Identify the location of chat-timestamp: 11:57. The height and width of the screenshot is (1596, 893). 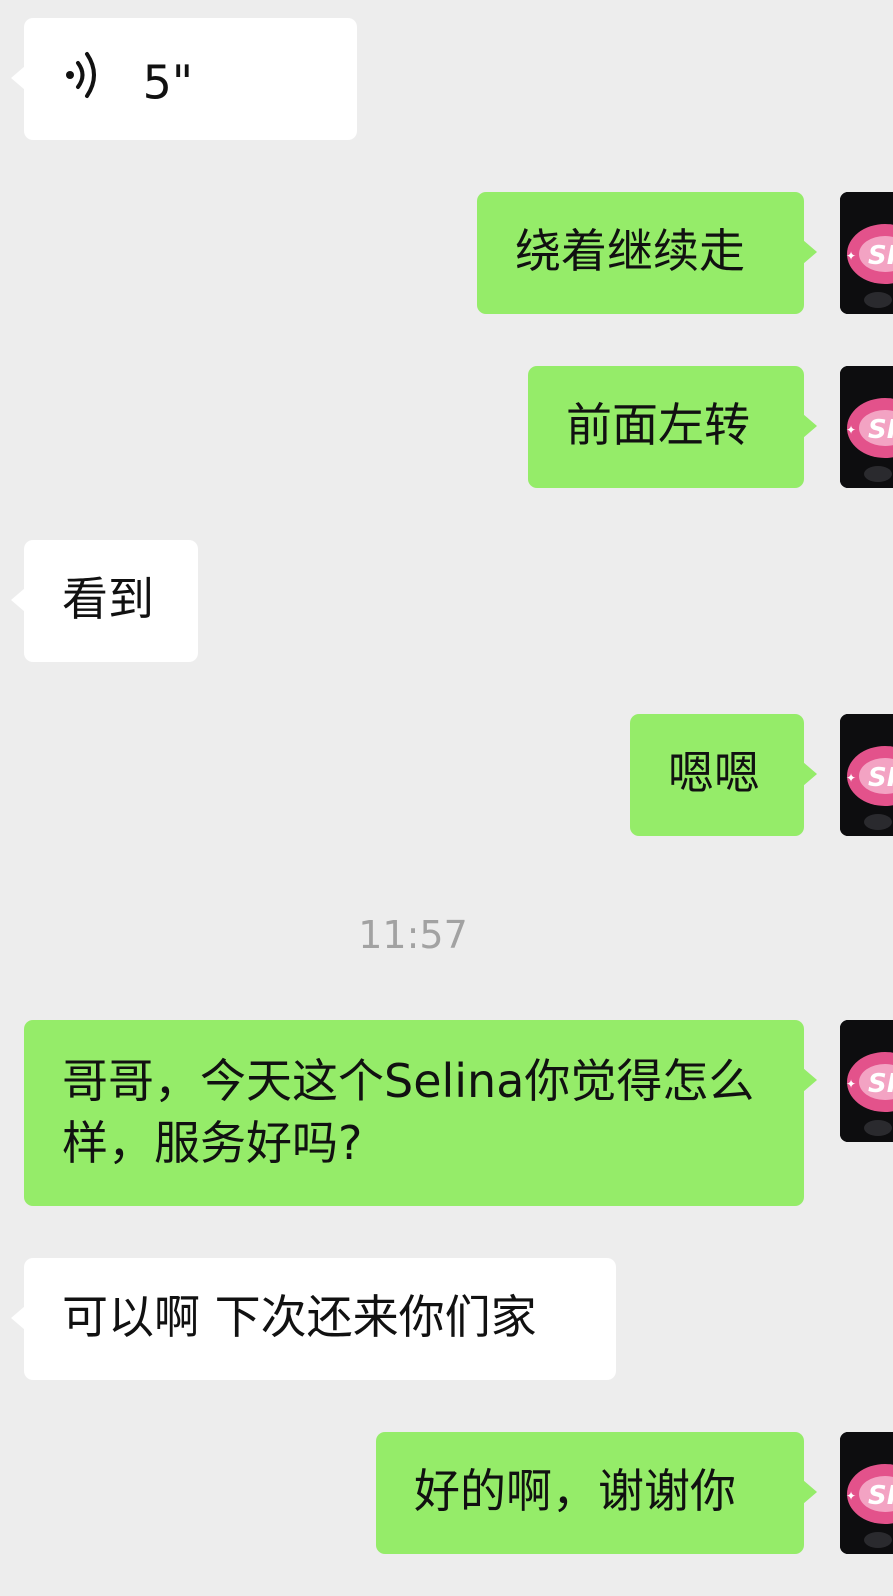
(413, 935).